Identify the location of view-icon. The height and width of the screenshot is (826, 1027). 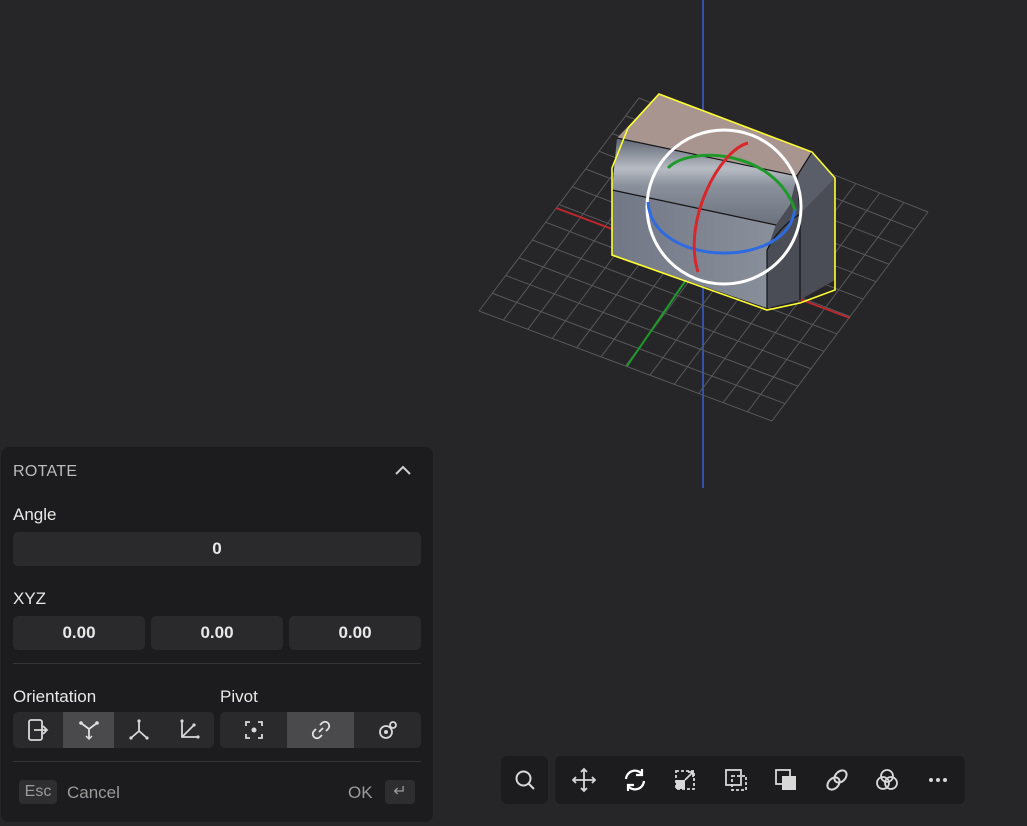
(190, 729).